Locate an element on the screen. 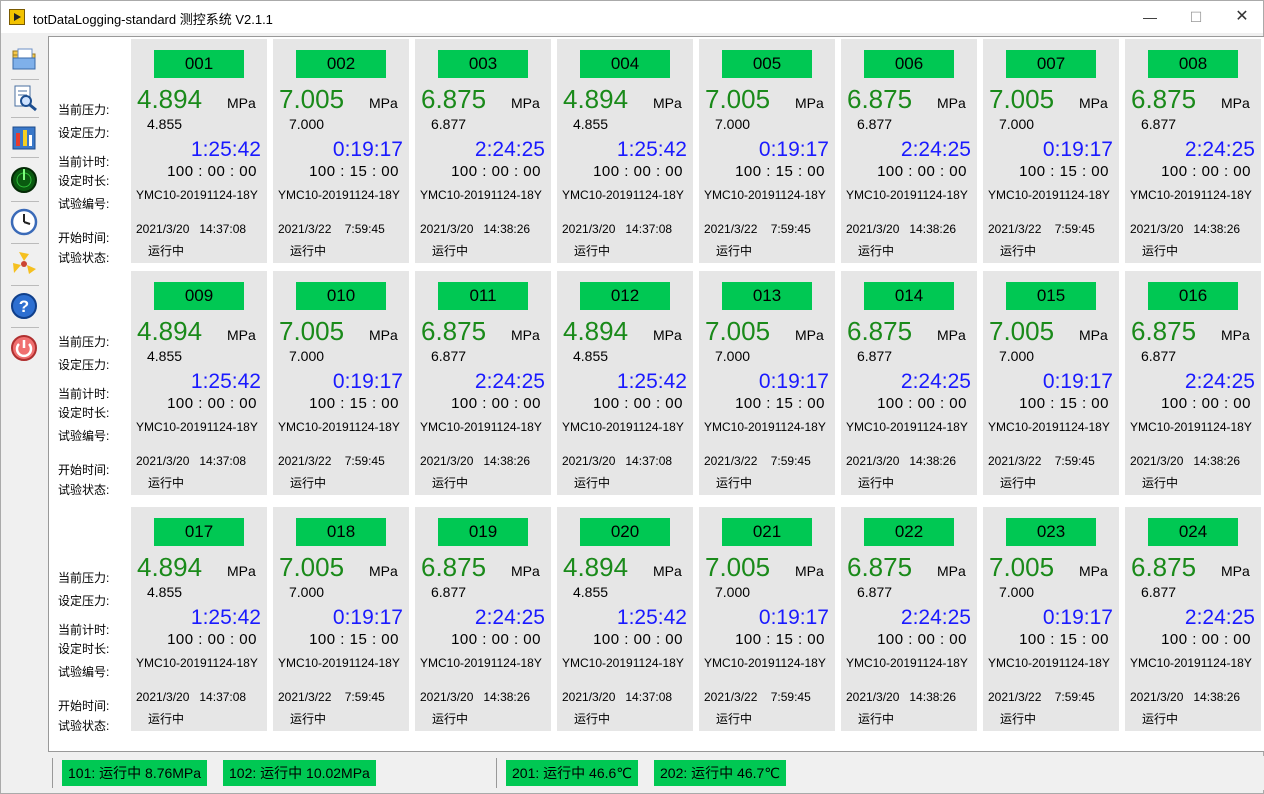 Image resolution: width=1264 pixels, height=794 pixels. close-button: ✕ is located at coordinates (1241, 17).